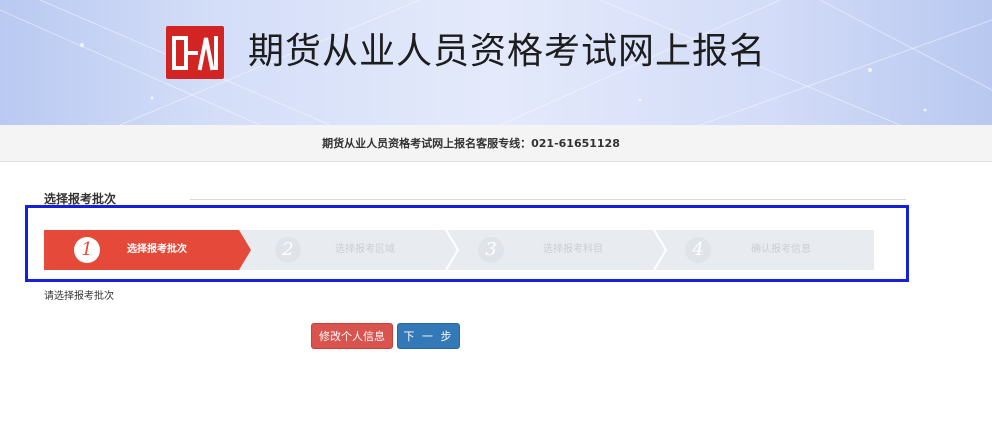  What do you see at coordinates (79, 296) in the screenshot?
I see `hint-text: 请选择报考批次` at bounding box center [79, 296].